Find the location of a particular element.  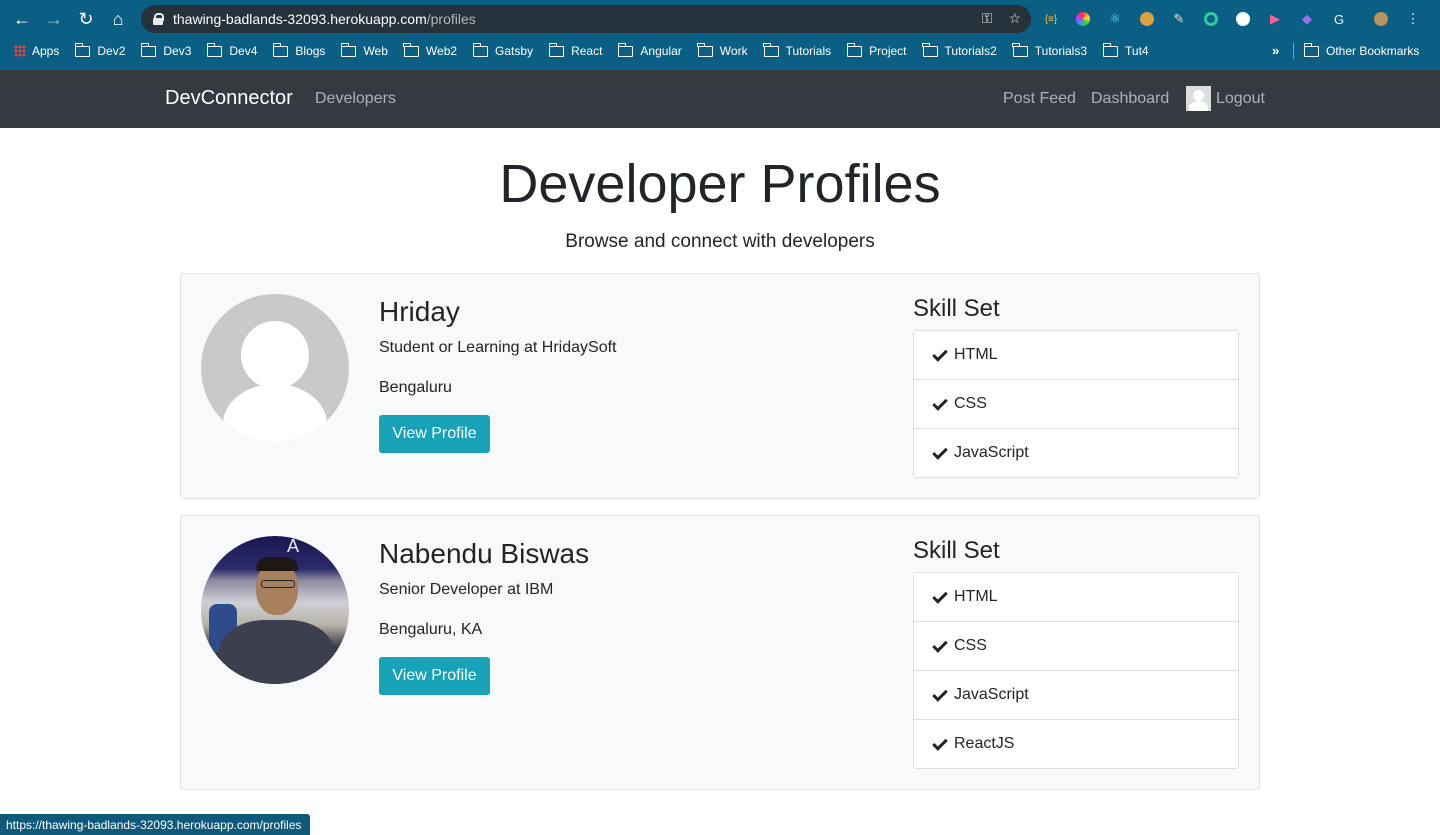

skill-list: HTML CSS JavaScript is located at coordinates (1076, 404).